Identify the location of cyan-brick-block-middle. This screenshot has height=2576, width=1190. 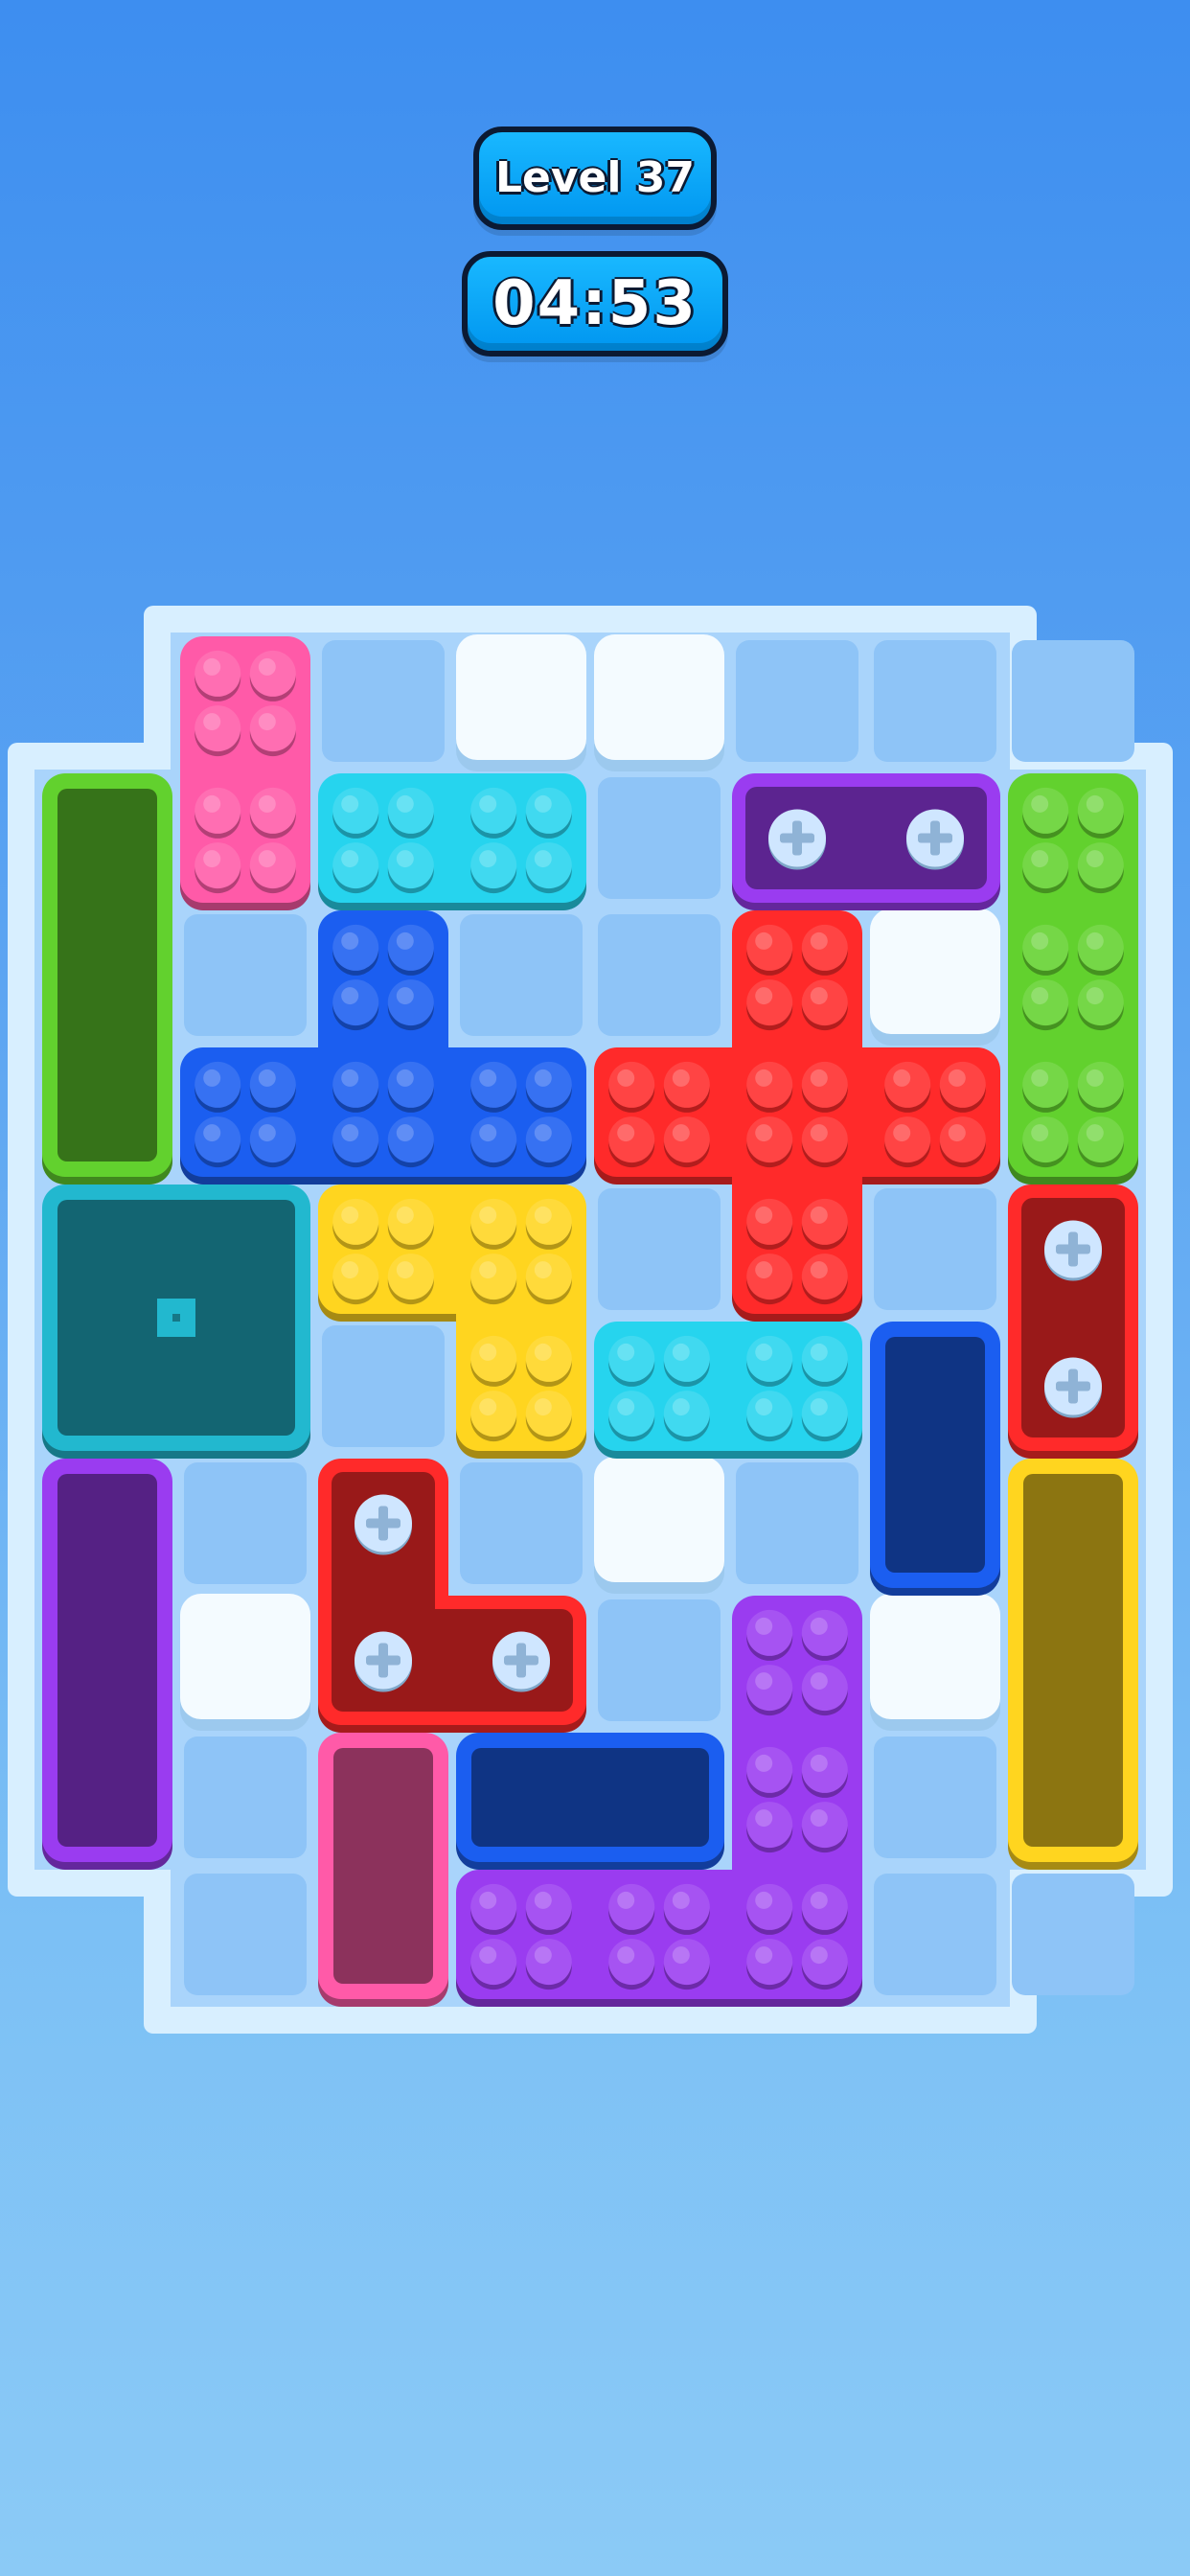
(728, 1390).